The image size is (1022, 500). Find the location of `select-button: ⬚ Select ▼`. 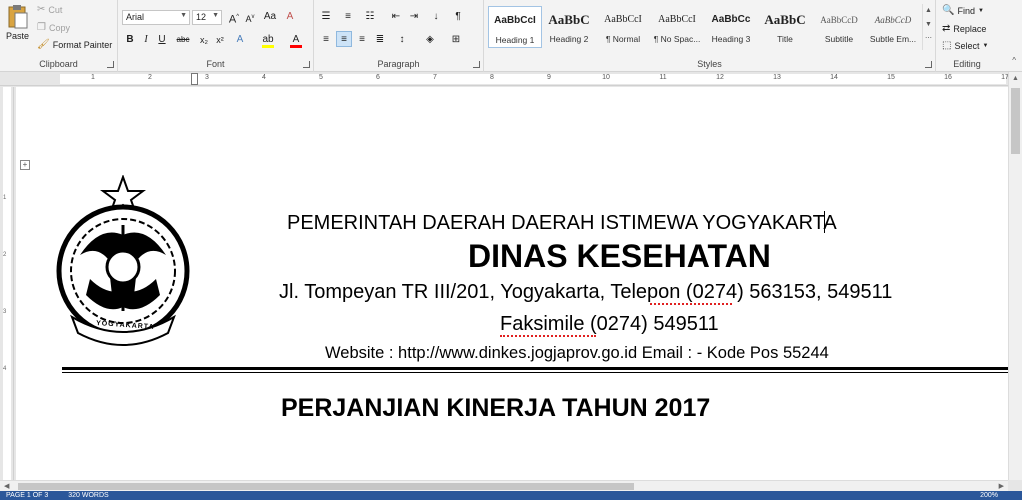

select-button: ⬚ Select ▼ is located at coordinates (965, 46).